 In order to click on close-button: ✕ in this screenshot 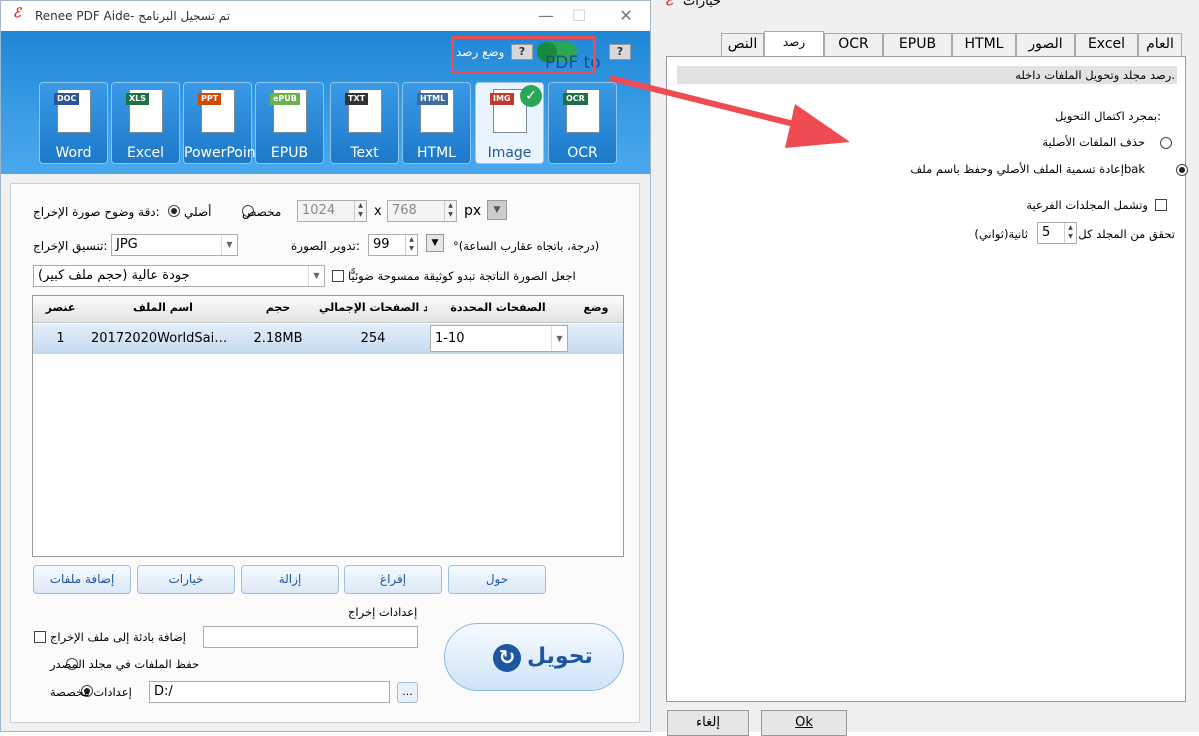, I will do `click(626, 16)`.